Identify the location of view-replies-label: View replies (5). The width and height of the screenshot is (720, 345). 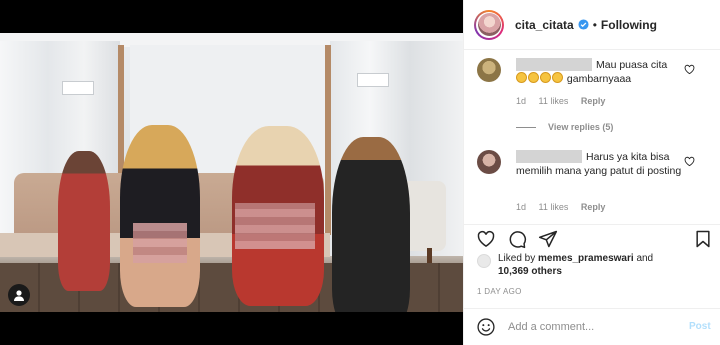
(581, 127).